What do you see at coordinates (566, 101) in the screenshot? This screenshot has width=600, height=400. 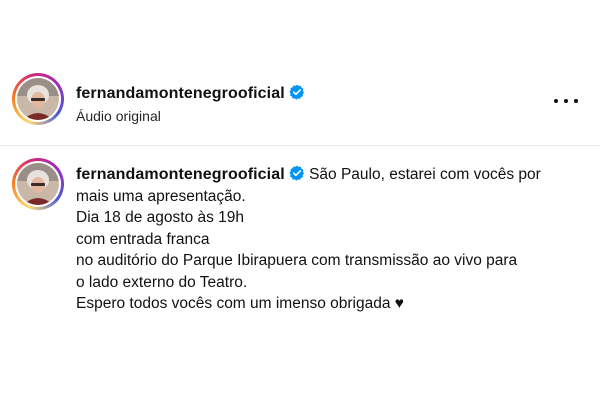 I see `more-options-icon` at bounding box center [566, 101].